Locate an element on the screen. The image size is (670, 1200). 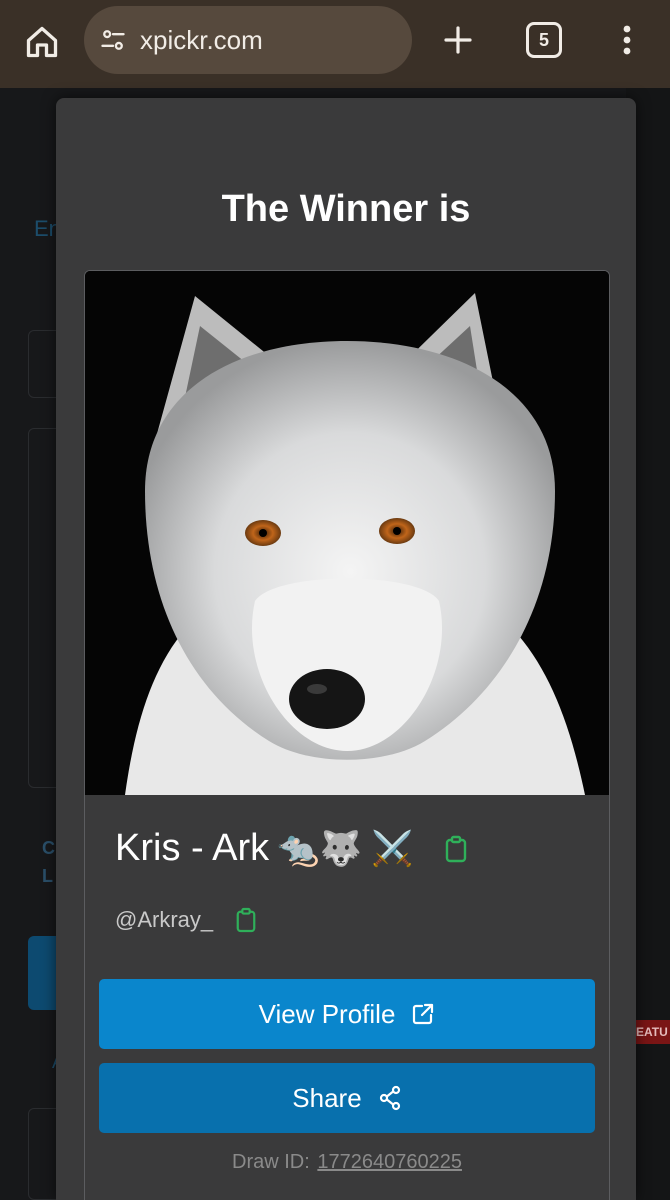
copy-name-clipboard-icon is located at coordinates (456, 849).